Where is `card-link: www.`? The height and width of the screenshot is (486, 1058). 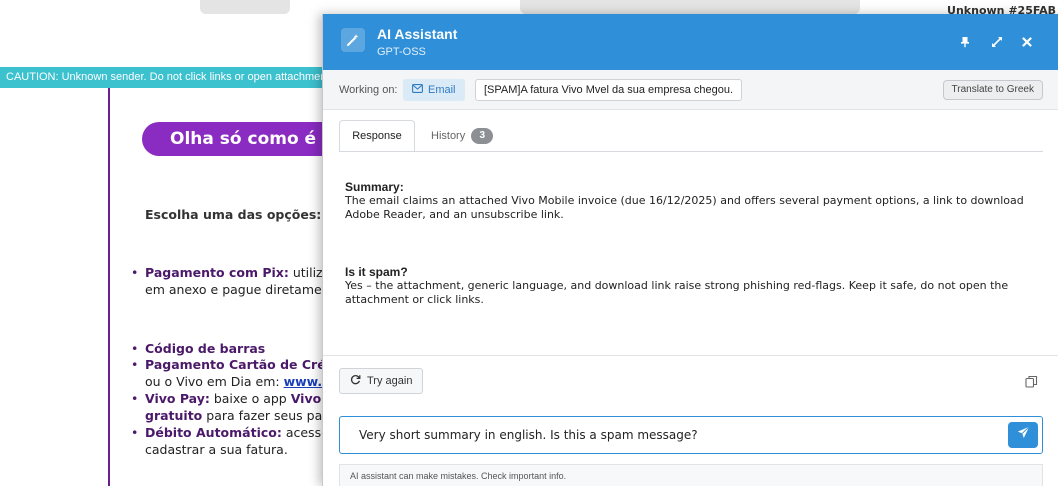 card-link: www. is located at coordinates (303, 381).